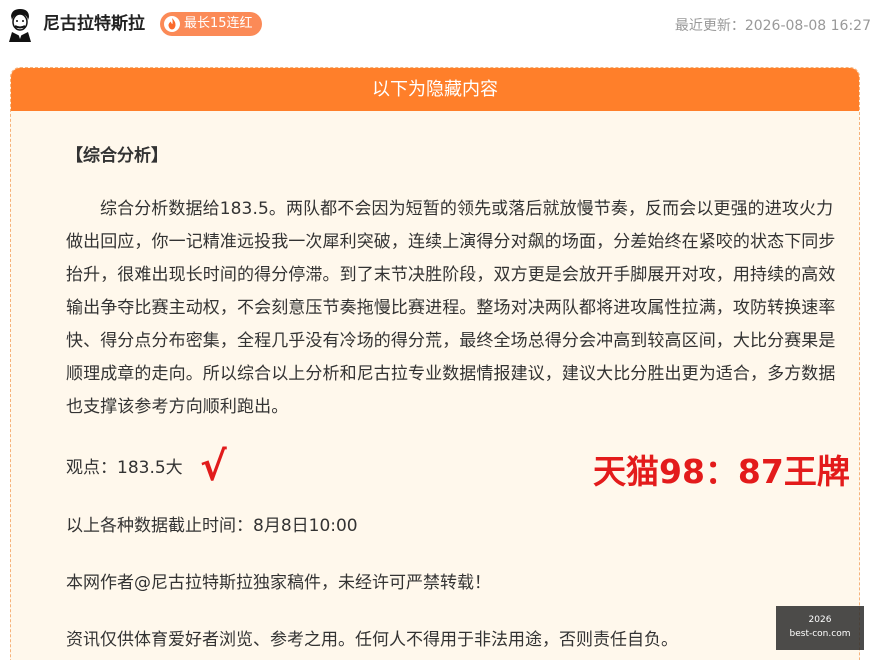  What do you see at coordinates (709, 26) in the screenshot?
I see `update-label: 最近更新：` at bounding box center [709, 26].